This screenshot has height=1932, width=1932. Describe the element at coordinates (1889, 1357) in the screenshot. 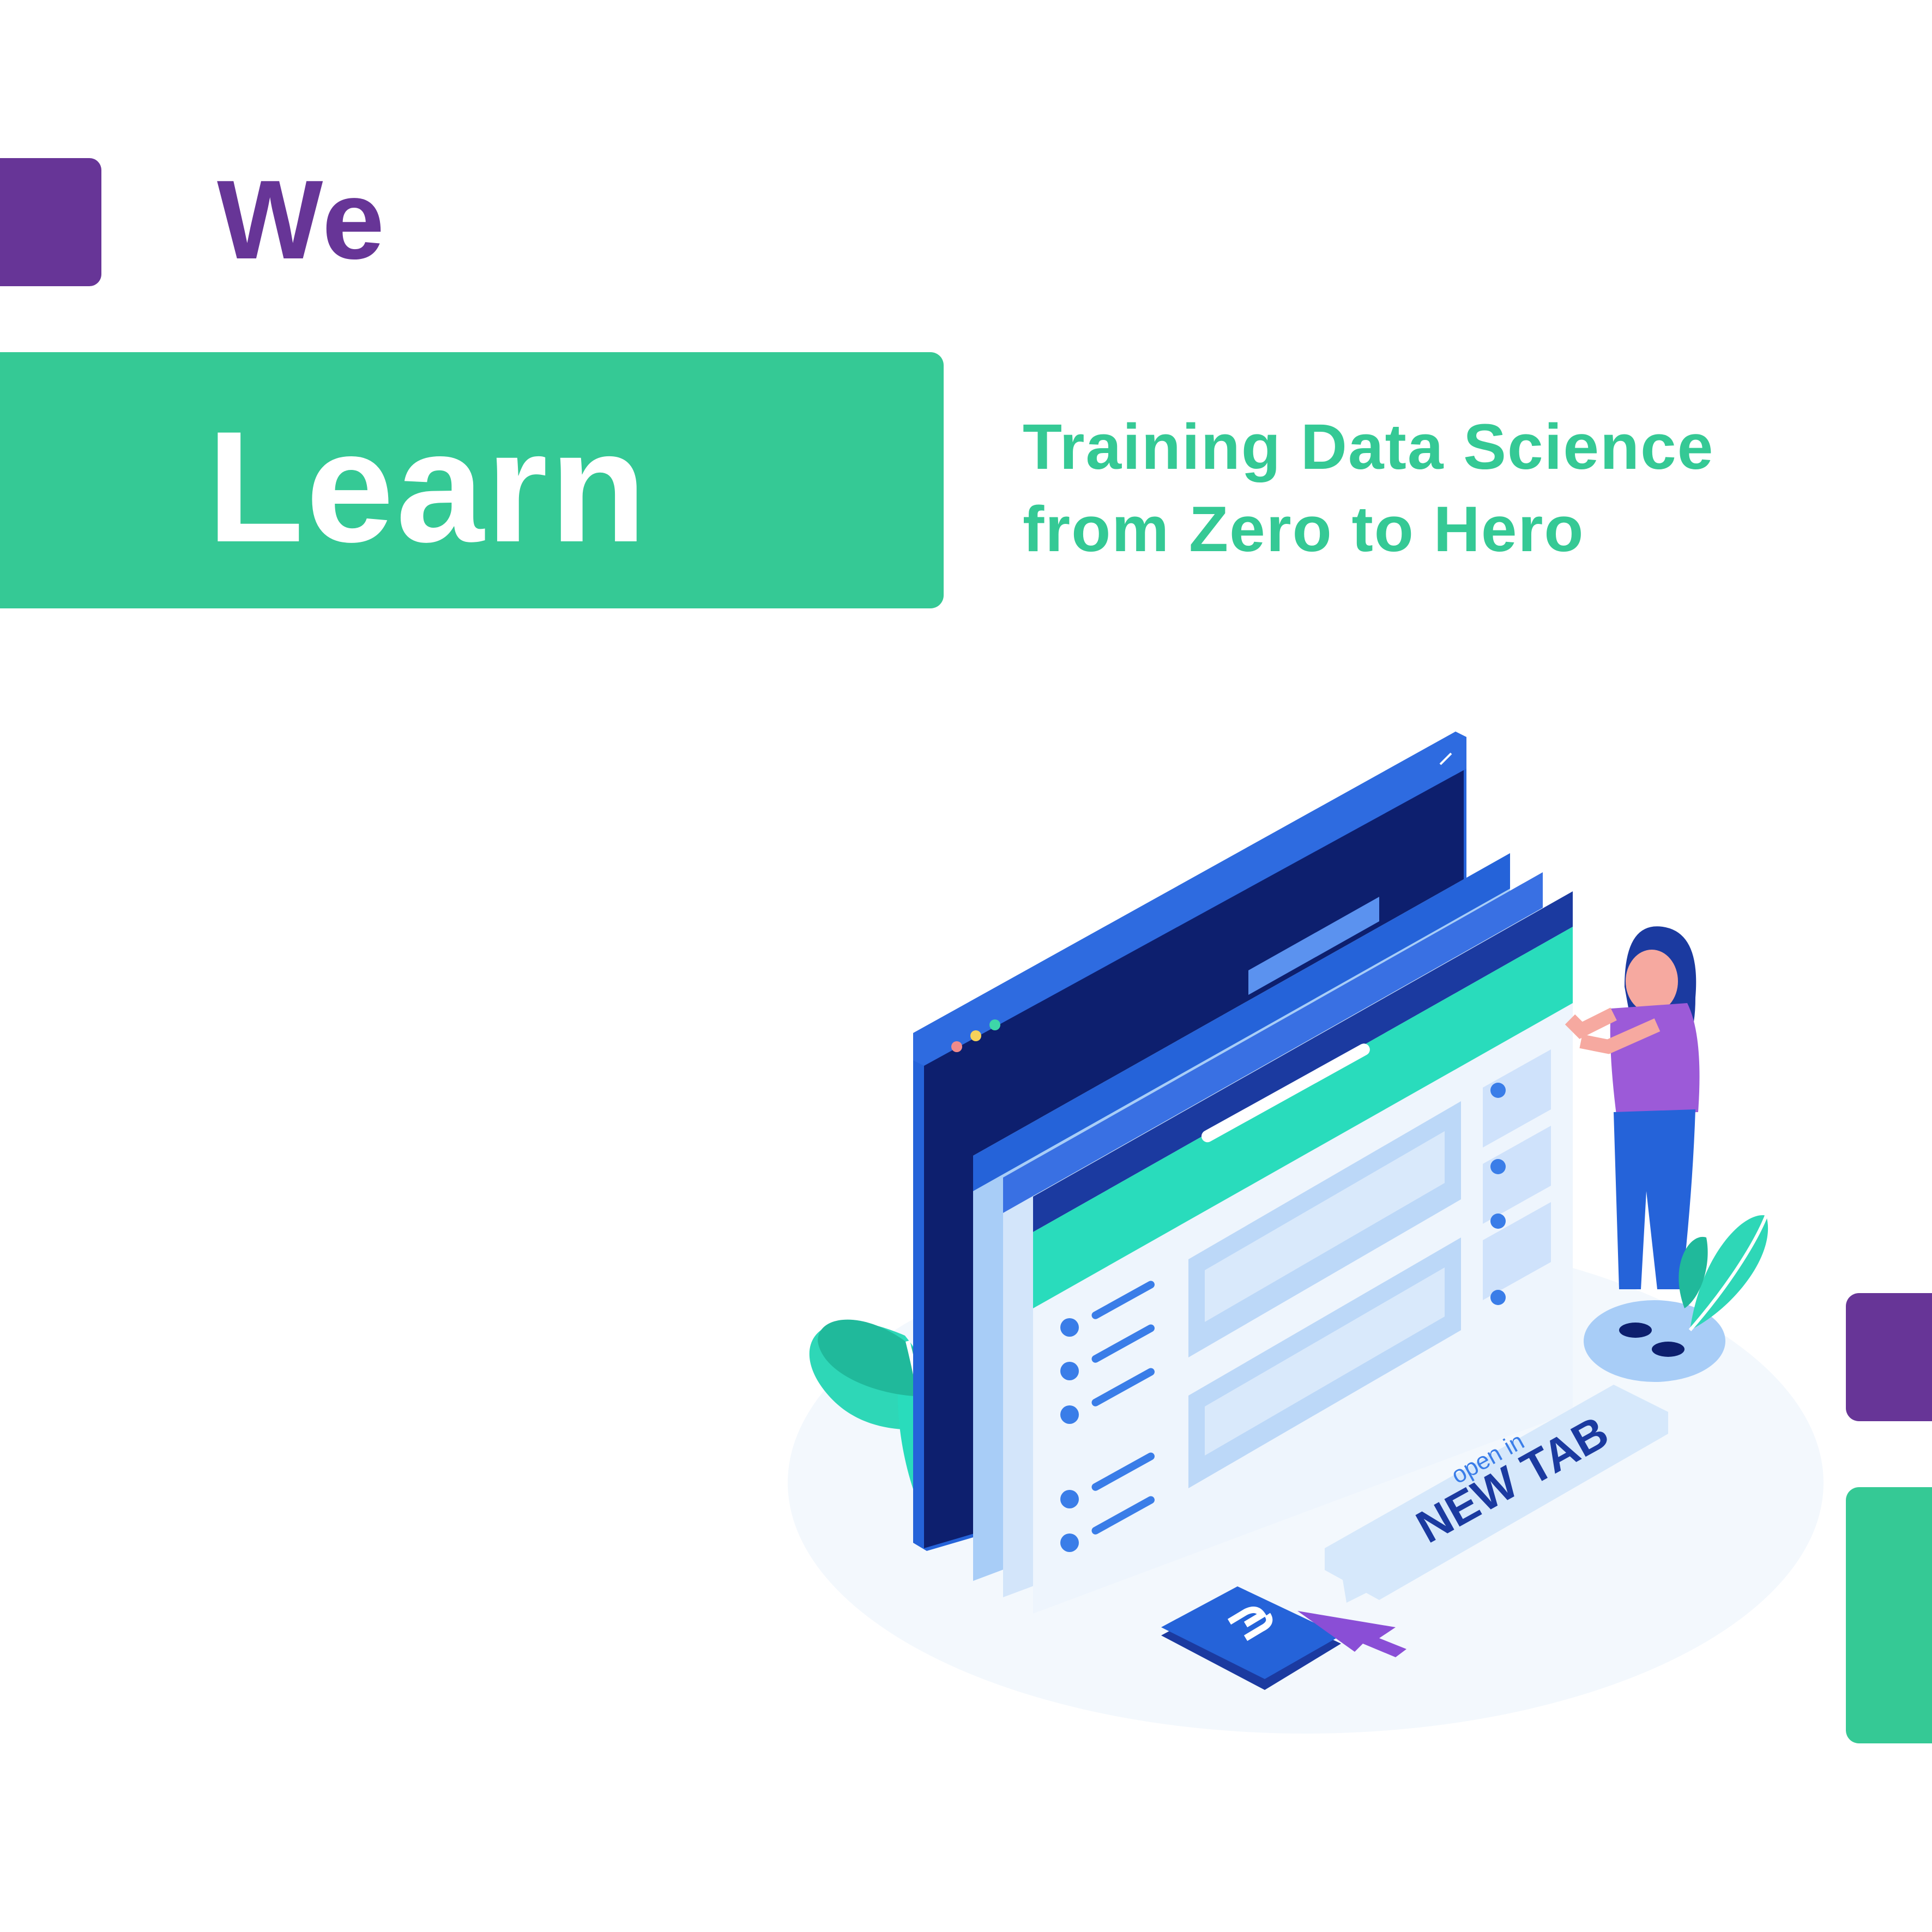

I see `purple-accent-block-right` at that location.